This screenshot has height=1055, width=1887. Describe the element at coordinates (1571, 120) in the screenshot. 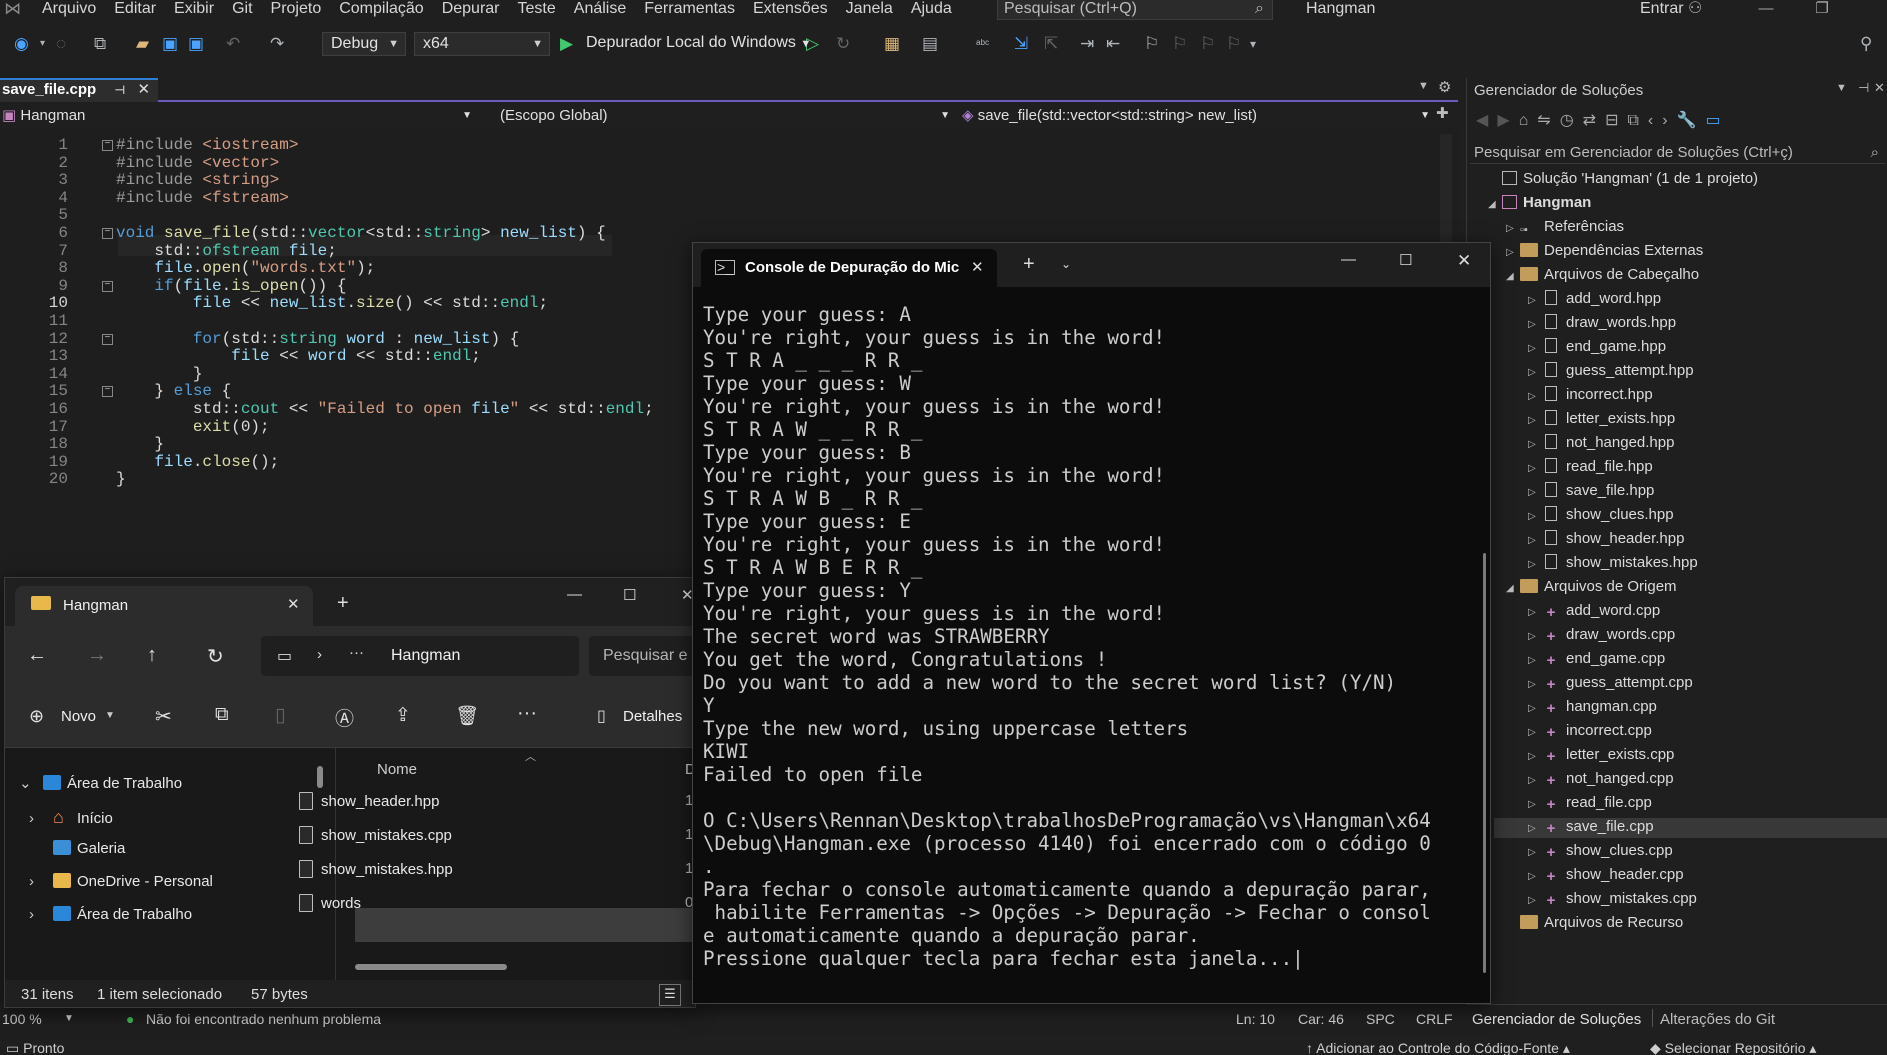

I see `history-icon: ◷` at that location.